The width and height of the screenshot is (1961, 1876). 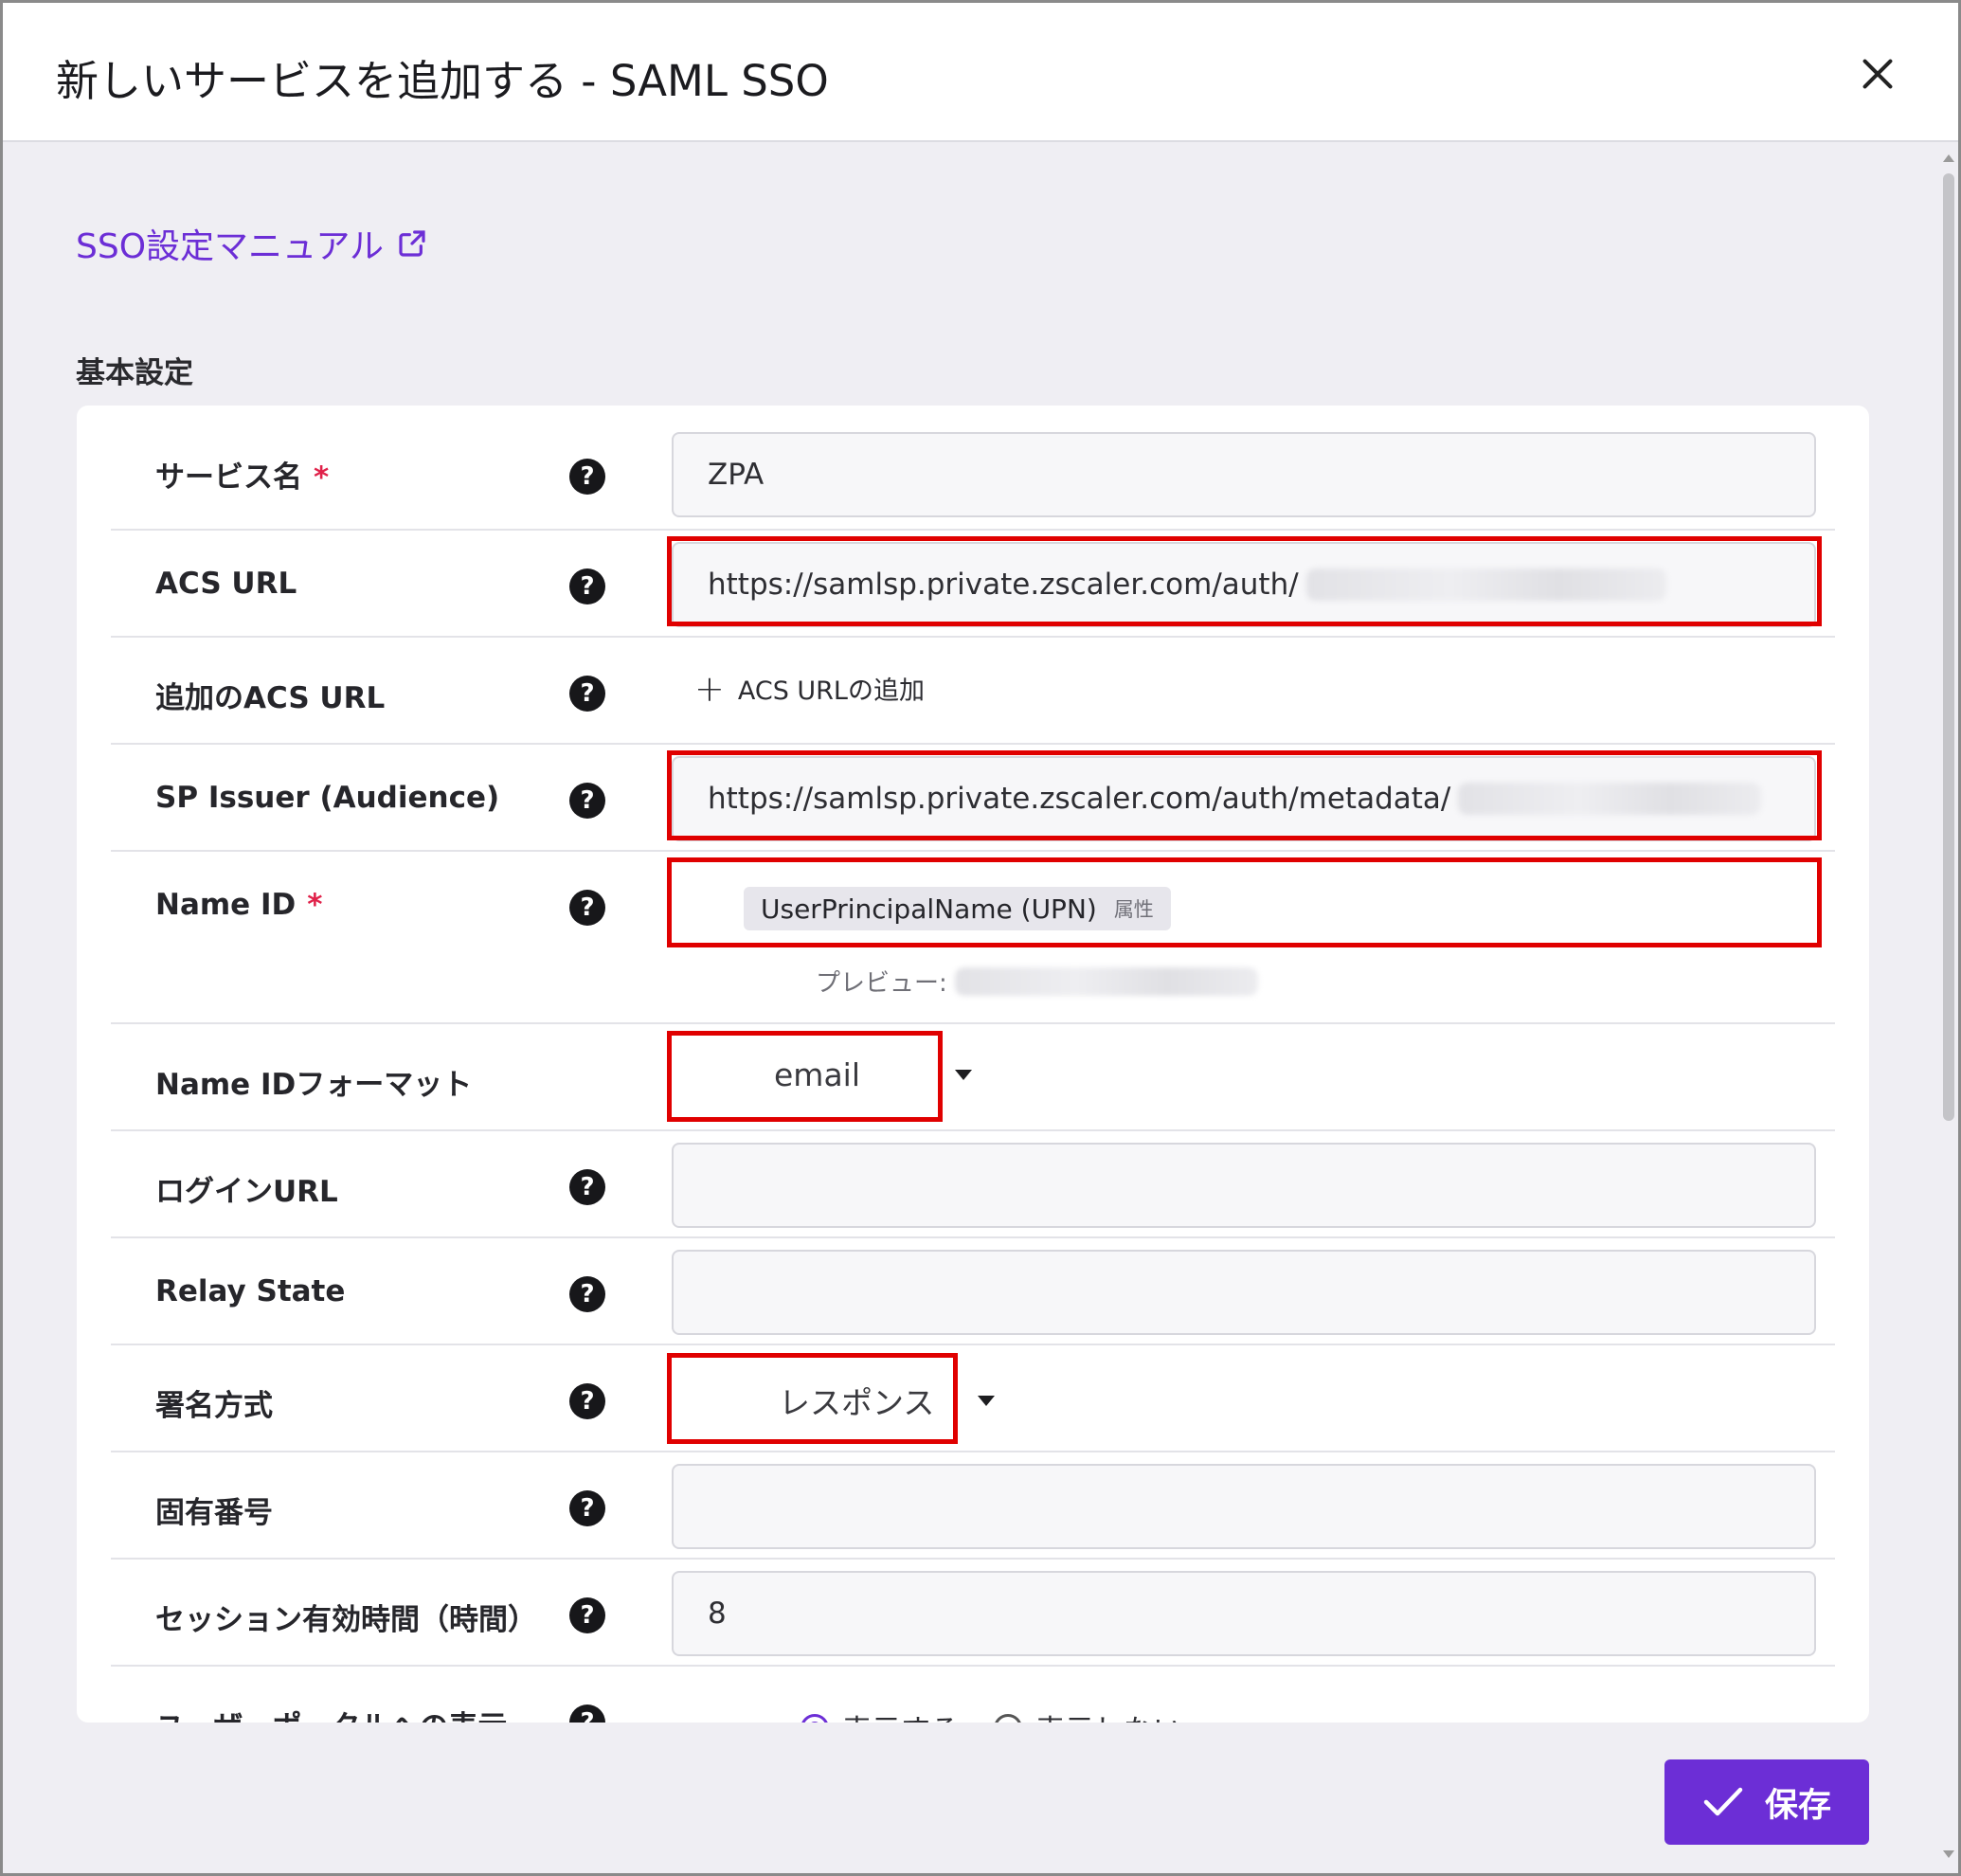 I want to click on login-url-input, so click(x=1244, y=1185).